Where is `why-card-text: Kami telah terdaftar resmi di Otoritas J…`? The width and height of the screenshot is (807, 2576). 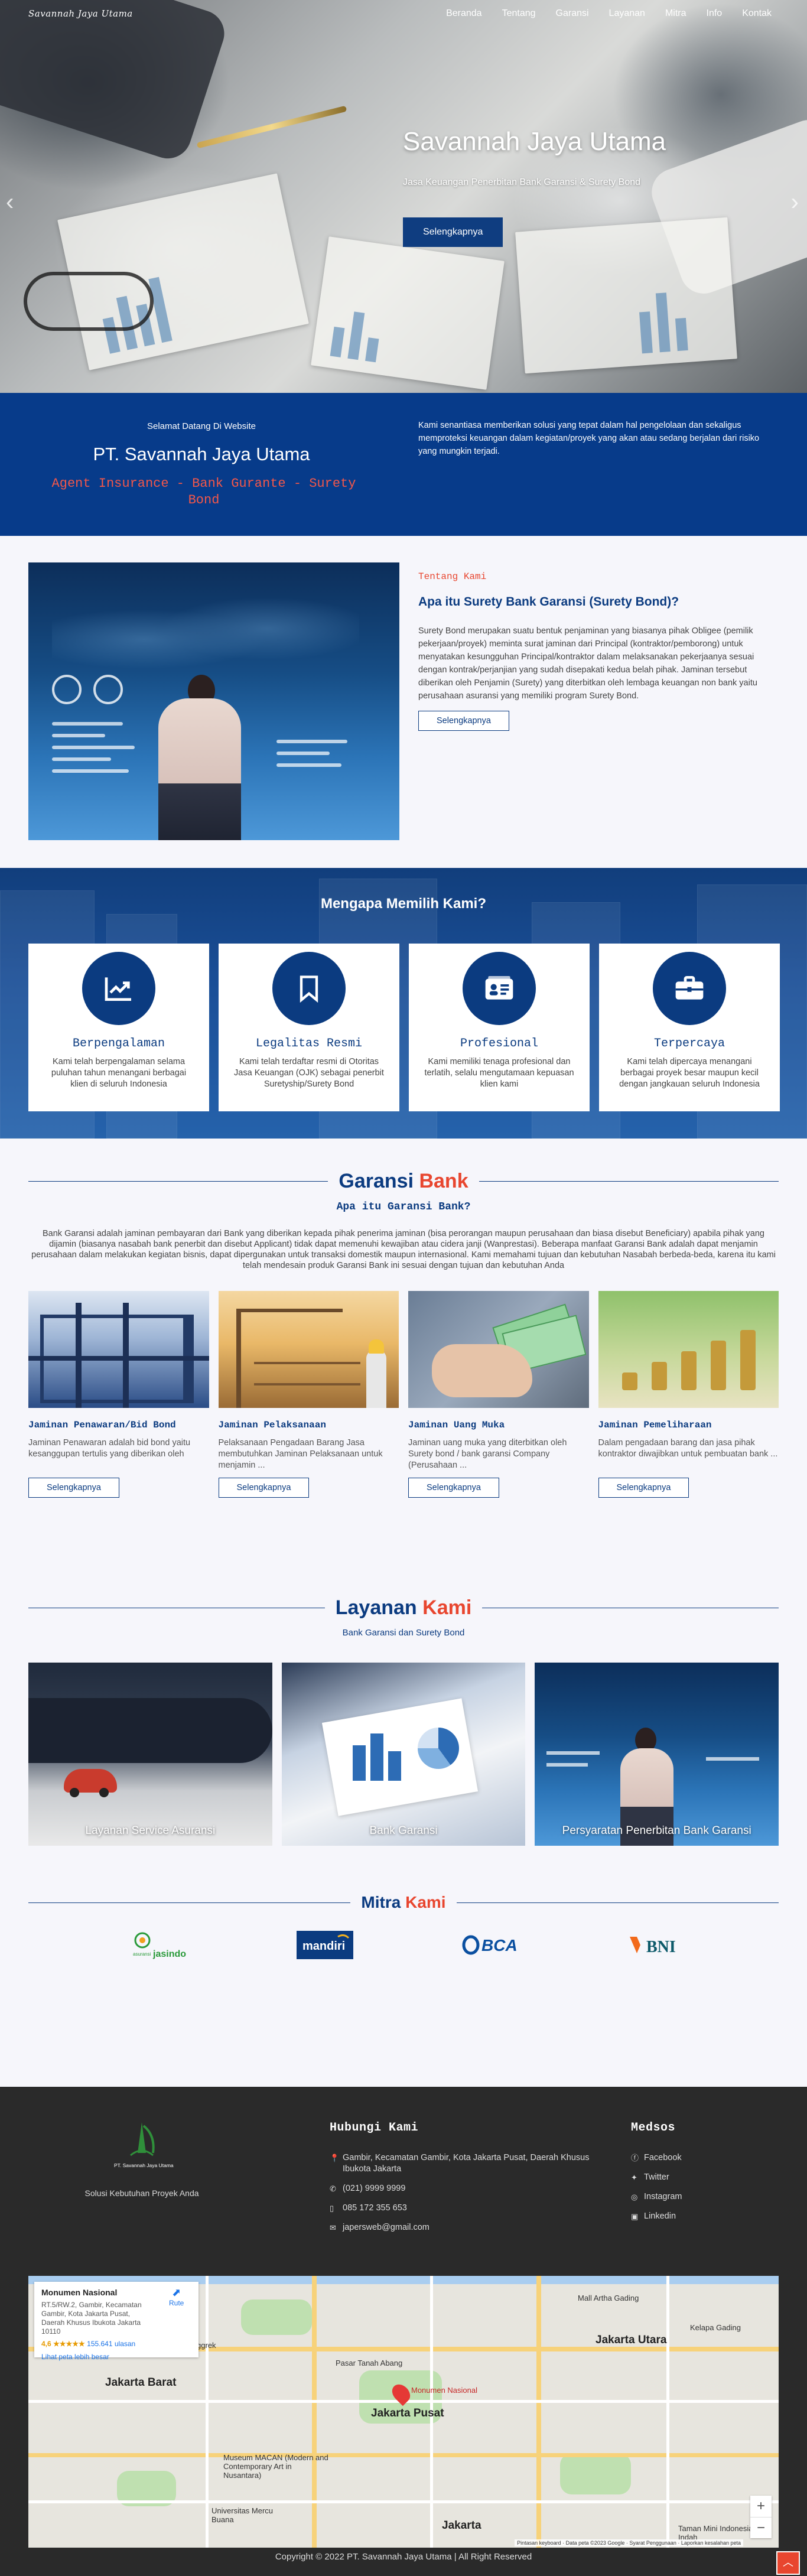
why-card-text: Kami telah terdaftar resmi di Otoritas J… is located at coordinates (309, 1073).